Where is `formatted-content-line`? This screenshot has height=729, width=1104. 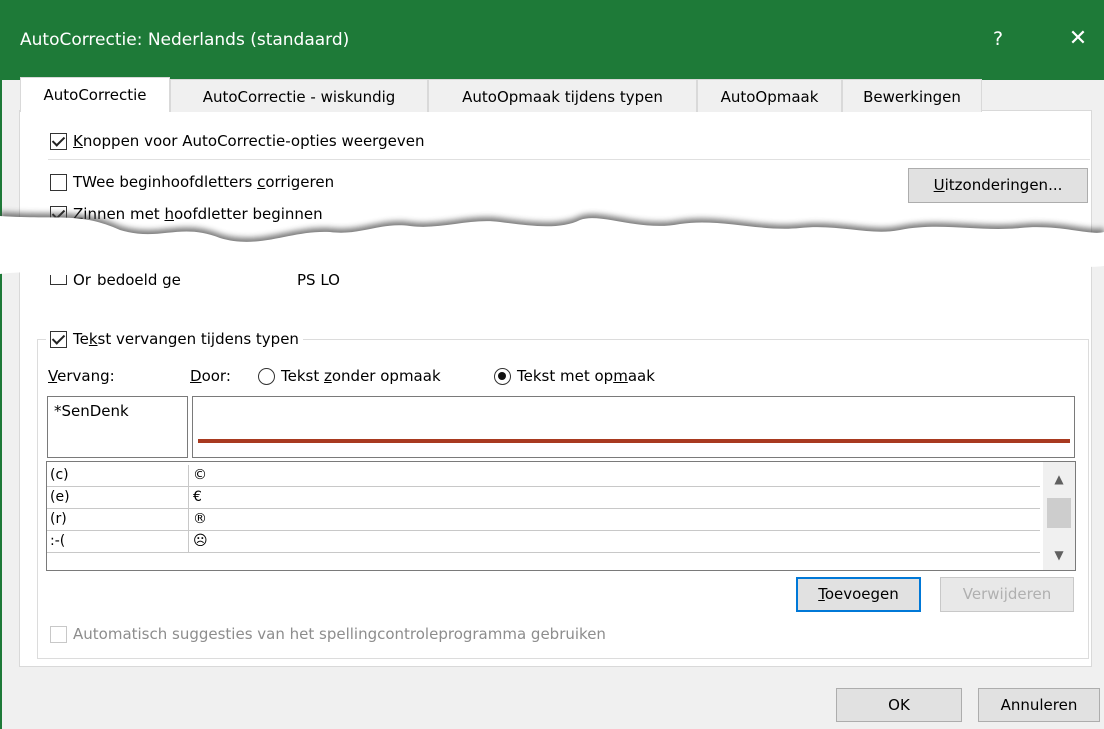 formatted-content-line is located at coordinates (634, 441).